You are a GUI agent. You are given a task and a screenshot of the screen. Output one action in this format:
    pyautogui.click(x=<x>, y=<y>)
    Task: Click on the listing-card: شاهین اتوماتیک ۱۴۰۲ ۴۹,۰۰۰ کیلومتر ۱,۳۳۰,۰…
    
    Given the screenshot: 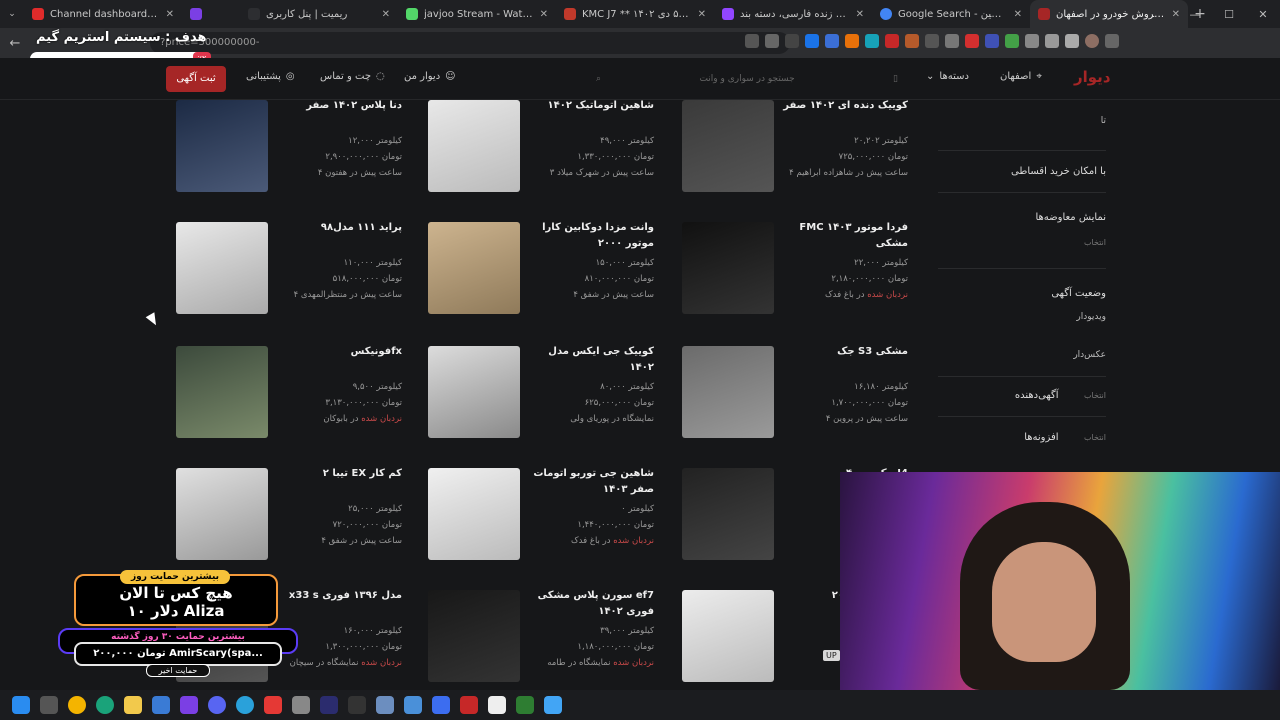 What is the action you would take?
    pyautogui.click(x=541, y=145)
    